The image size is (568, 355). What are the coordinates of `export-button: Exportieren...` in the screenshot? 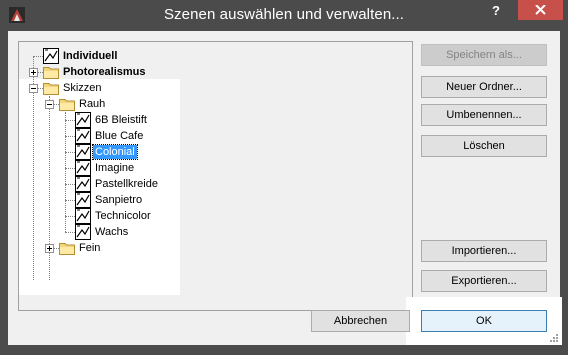 It's located at (484, 281).